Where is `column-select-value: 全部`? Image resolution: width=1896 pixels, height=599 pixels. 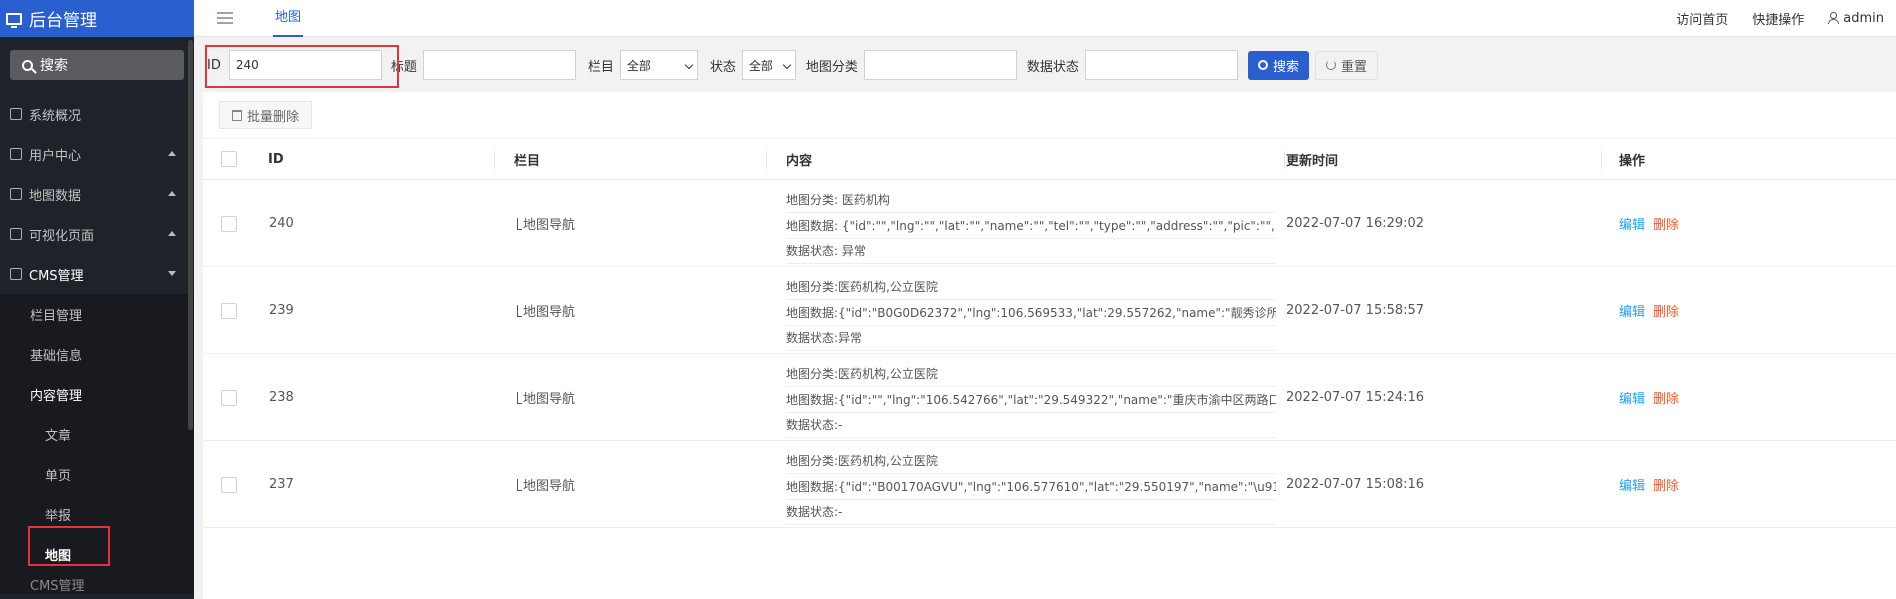
column-select-value: 全部 is located at coordinates (638, 65).